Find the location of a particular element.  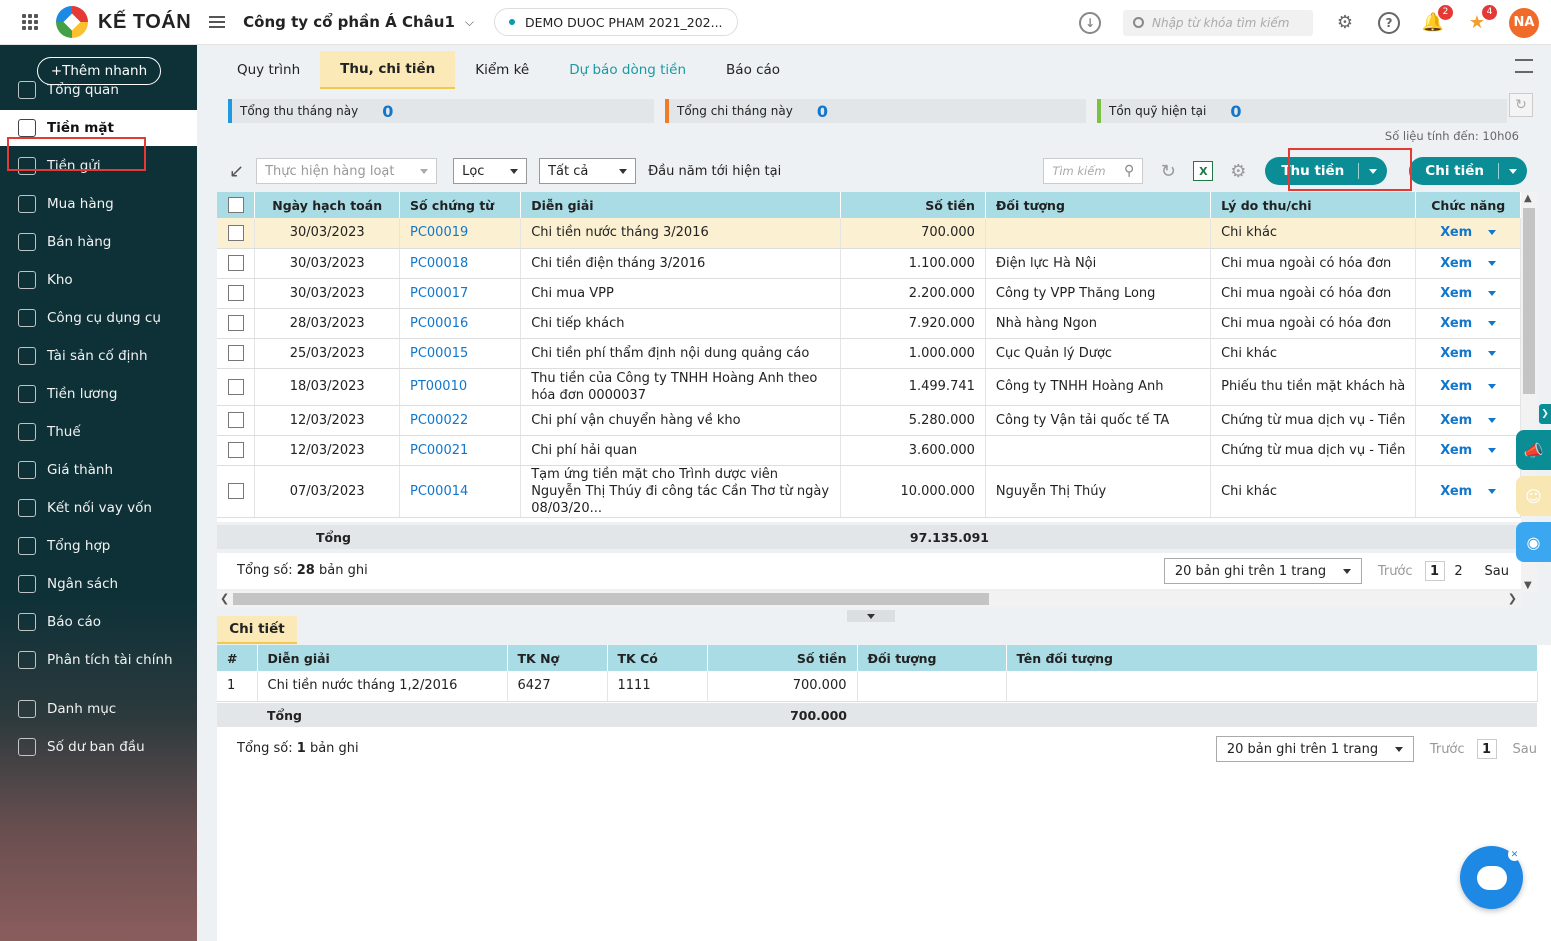

sidebar-item-16: Phân tích tài chính is located at coordinates (98, 660).